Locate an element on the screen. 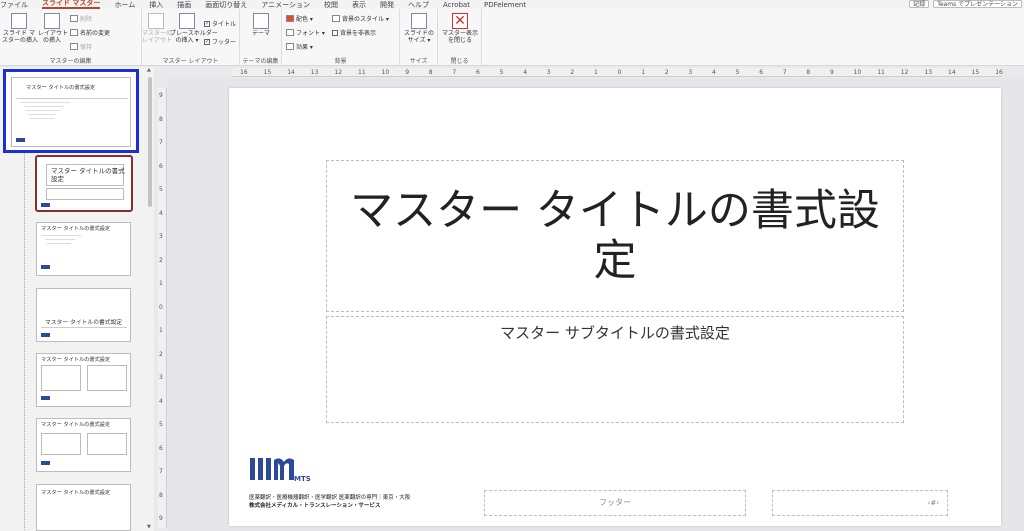 The height and width of the screenshot is (531, 1024). rename-label: 名前の変更 is located at coordinates (95, 33).